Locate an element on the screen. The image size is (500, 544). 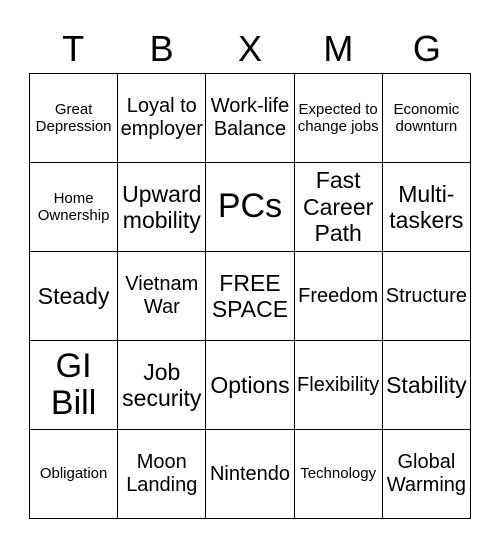
bingo-cell: Options is located at coordinates (250, 385).